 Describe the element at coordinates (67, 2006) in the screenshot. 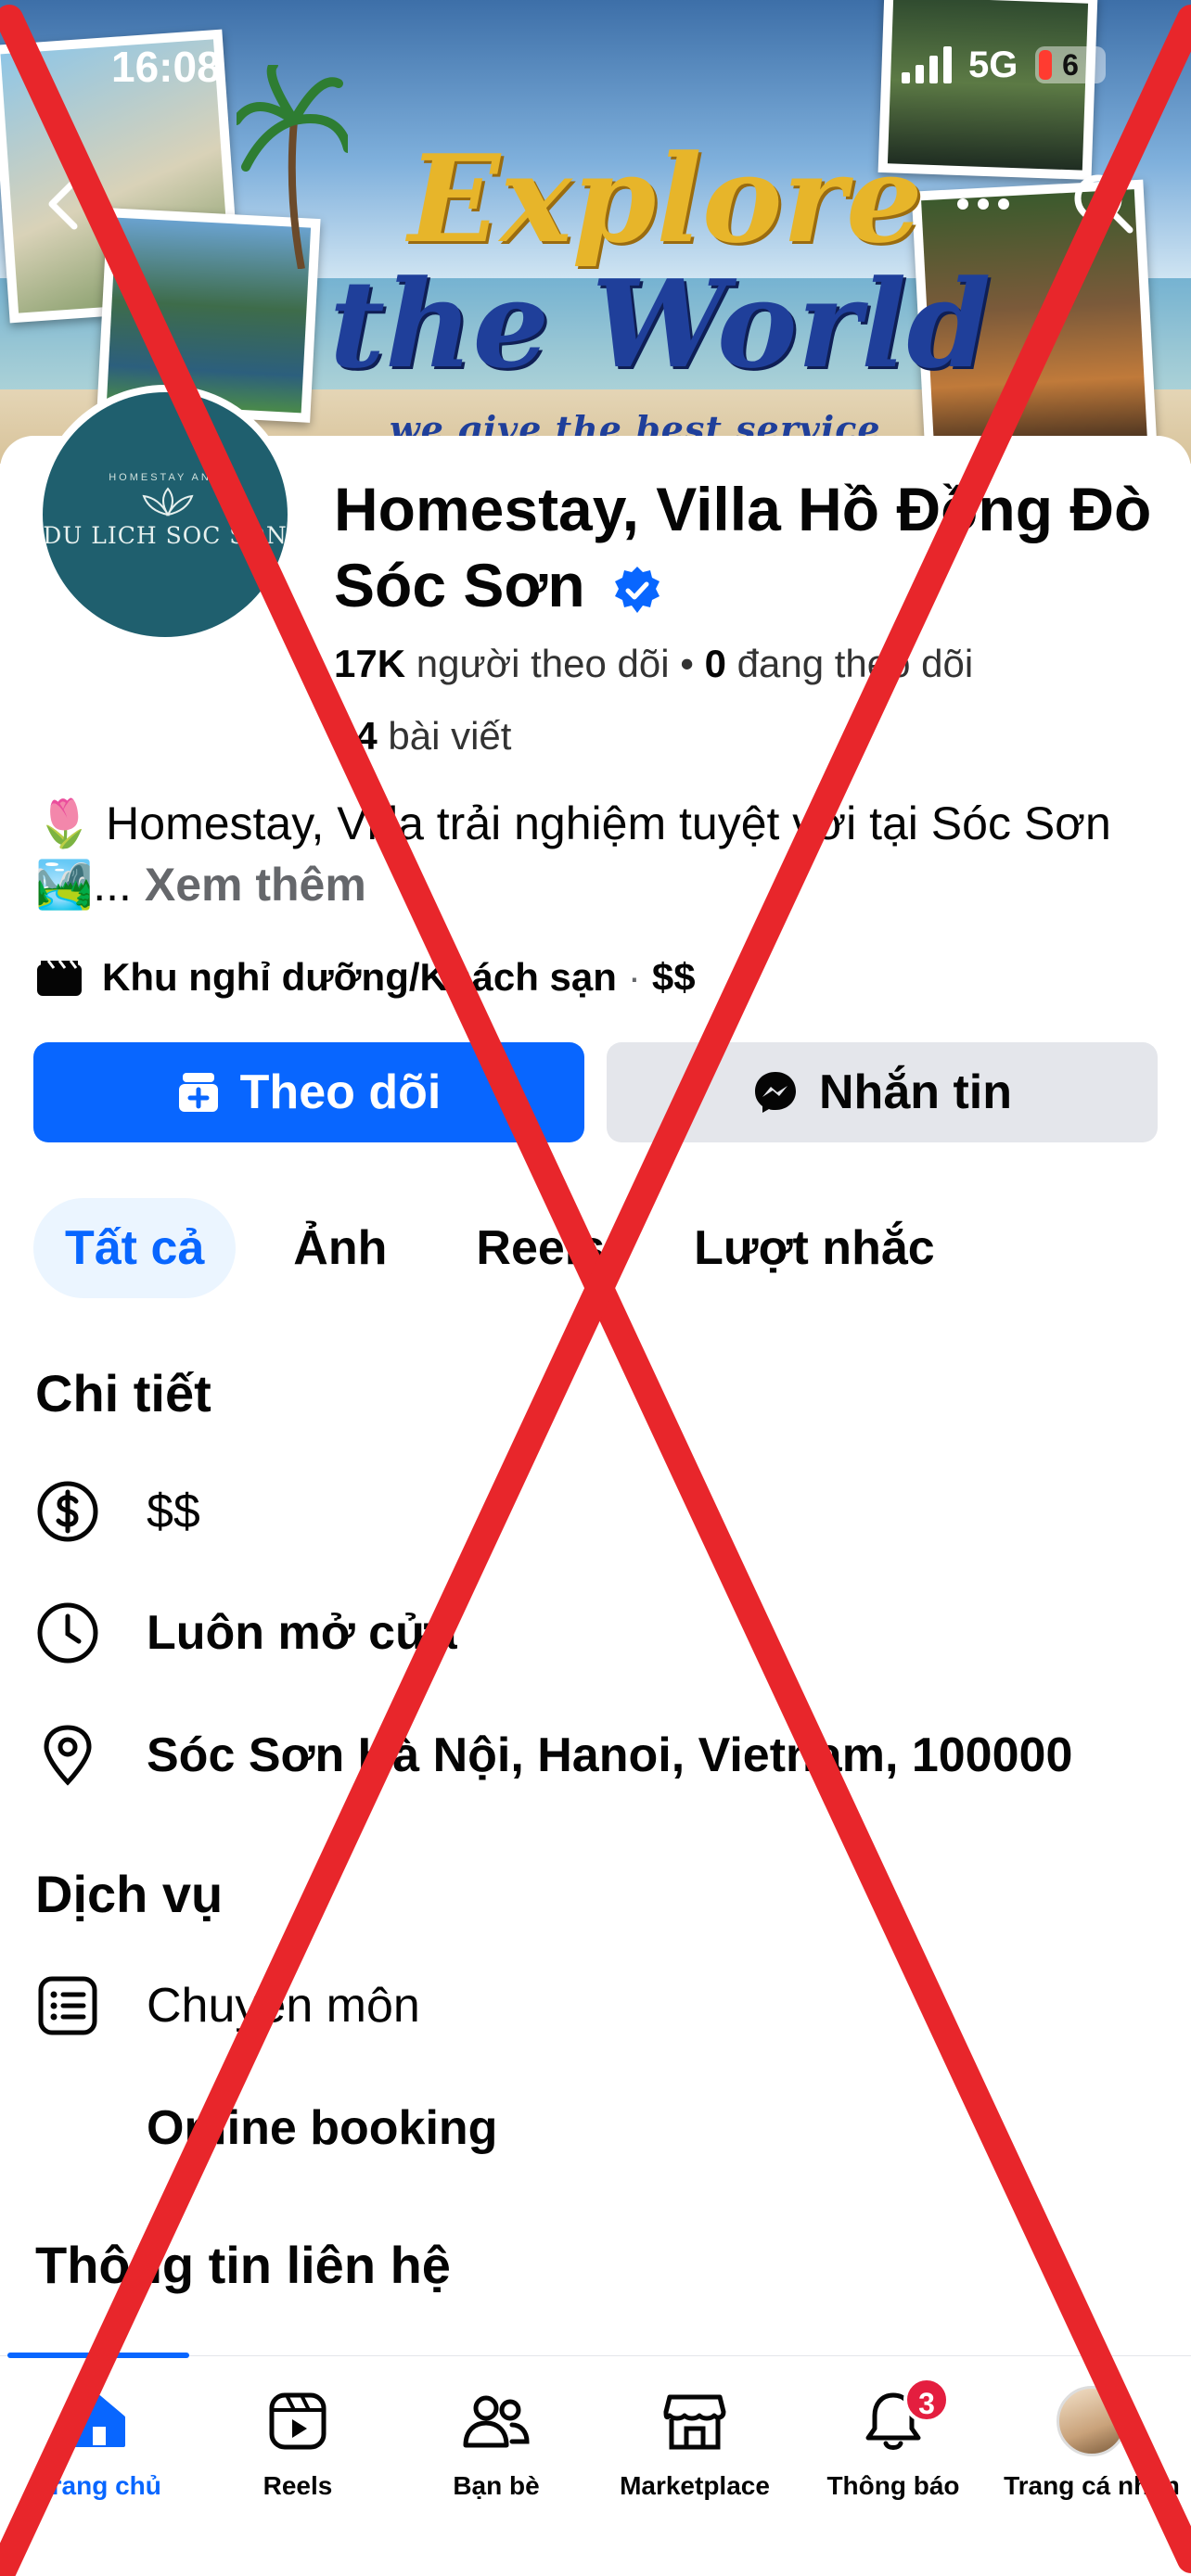

I see `list-icon` at that location.